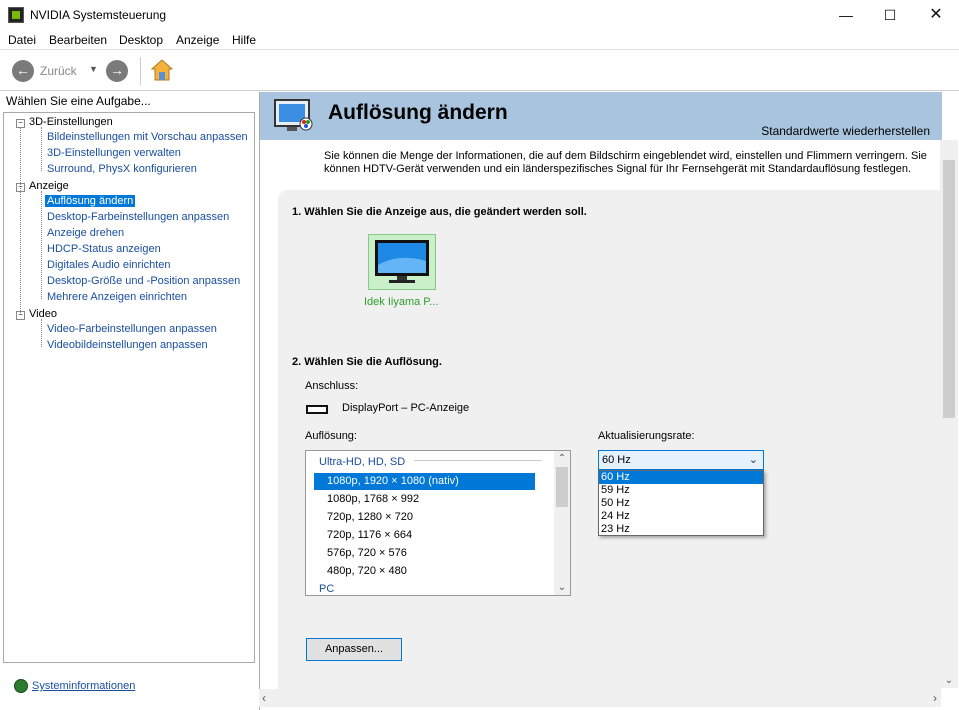 Image resolution: width=959 pixels, height=710 pixels. What do you see at coordinates (117, 297) in the screenshot?
I see `tree-item-mehrere-anzeigen: Mehrere Anzeigen einrichten` at bounding box center [117, 297].